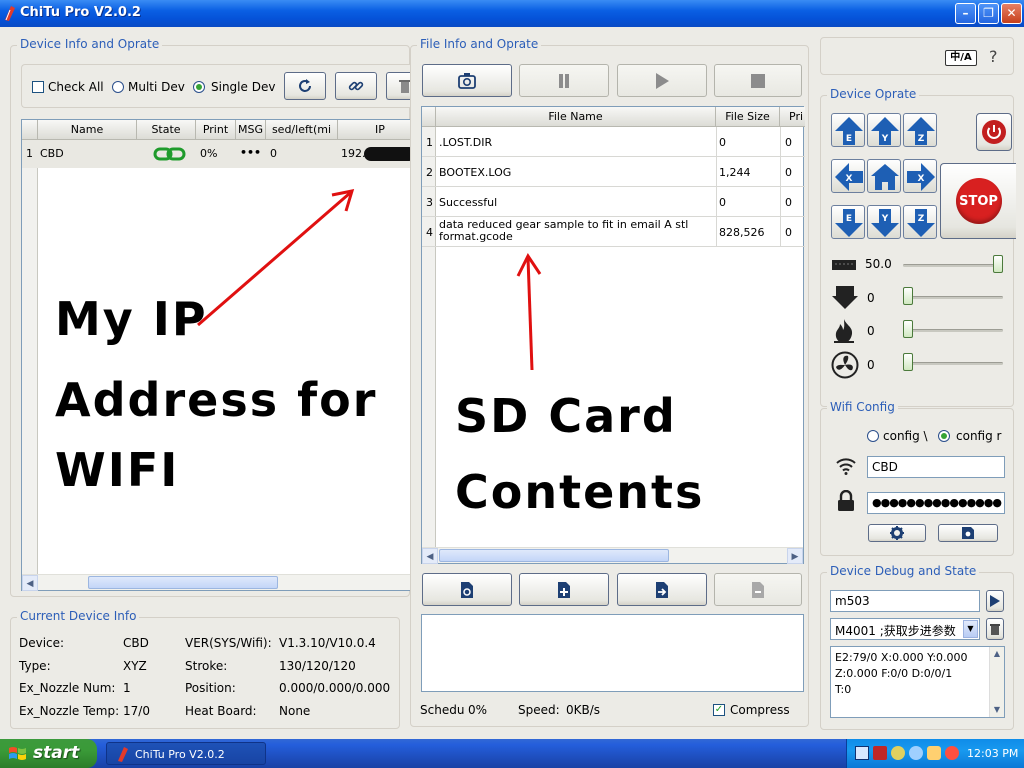 This screenshot has height=768, width=1024. What do you see at coordinates (988, 13) in the screenshot?
I see `restore-button: ❐` at bounding box center [988, 13].